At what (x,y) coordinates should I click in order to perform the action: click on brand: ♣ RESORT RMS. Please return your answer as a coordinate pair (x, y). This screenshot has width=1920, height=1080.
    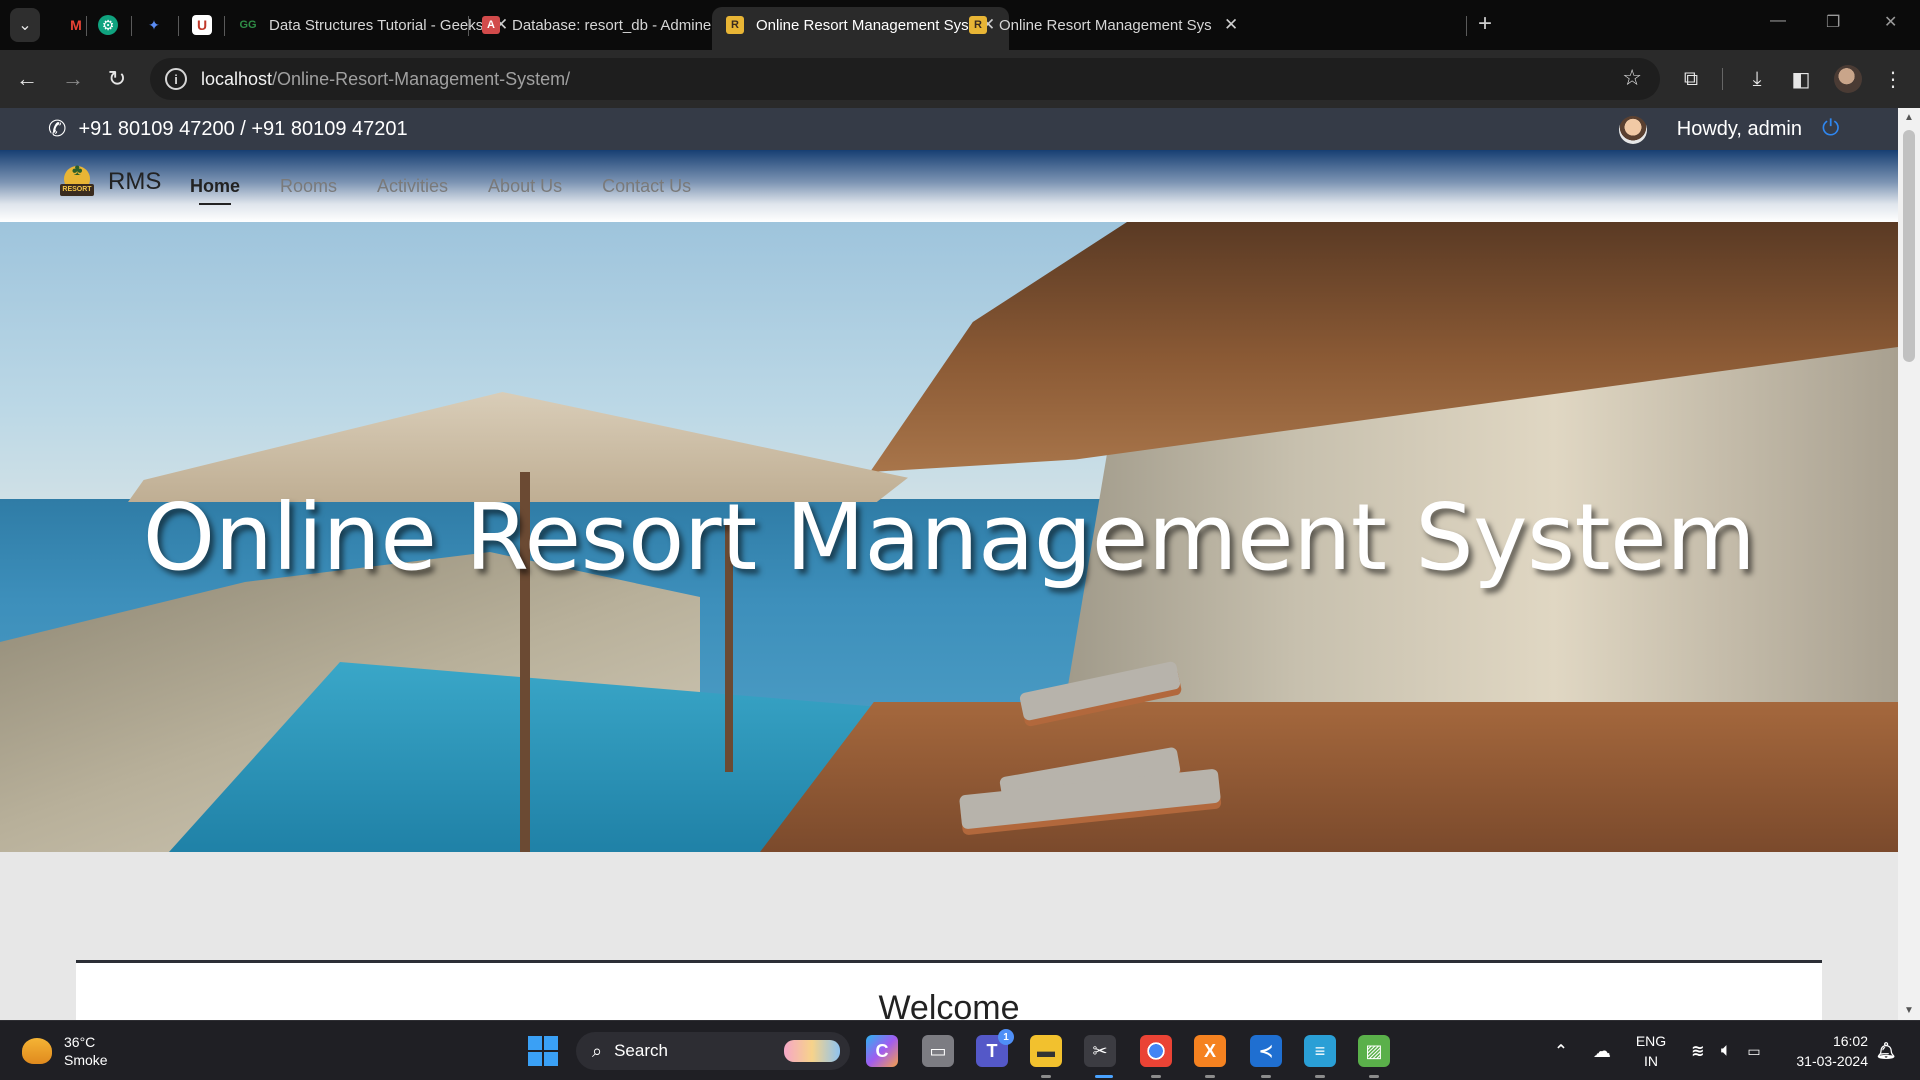
    Looking at the image, I should click on (109, 182).